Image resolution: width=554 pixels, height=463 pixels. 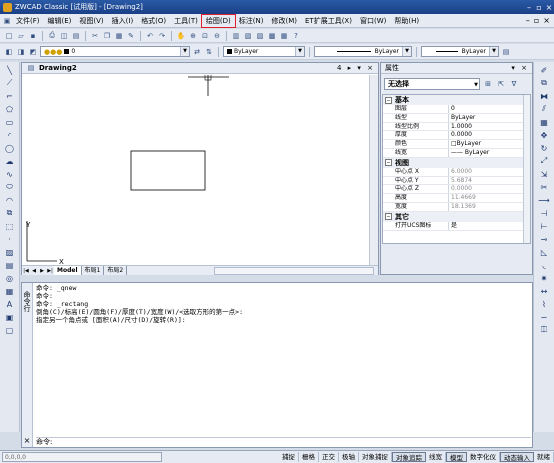 What do you see at coordinates (528, 20) in the screenshot?
I see `doc-minimize-button: –` at bounding box center [528, 20].